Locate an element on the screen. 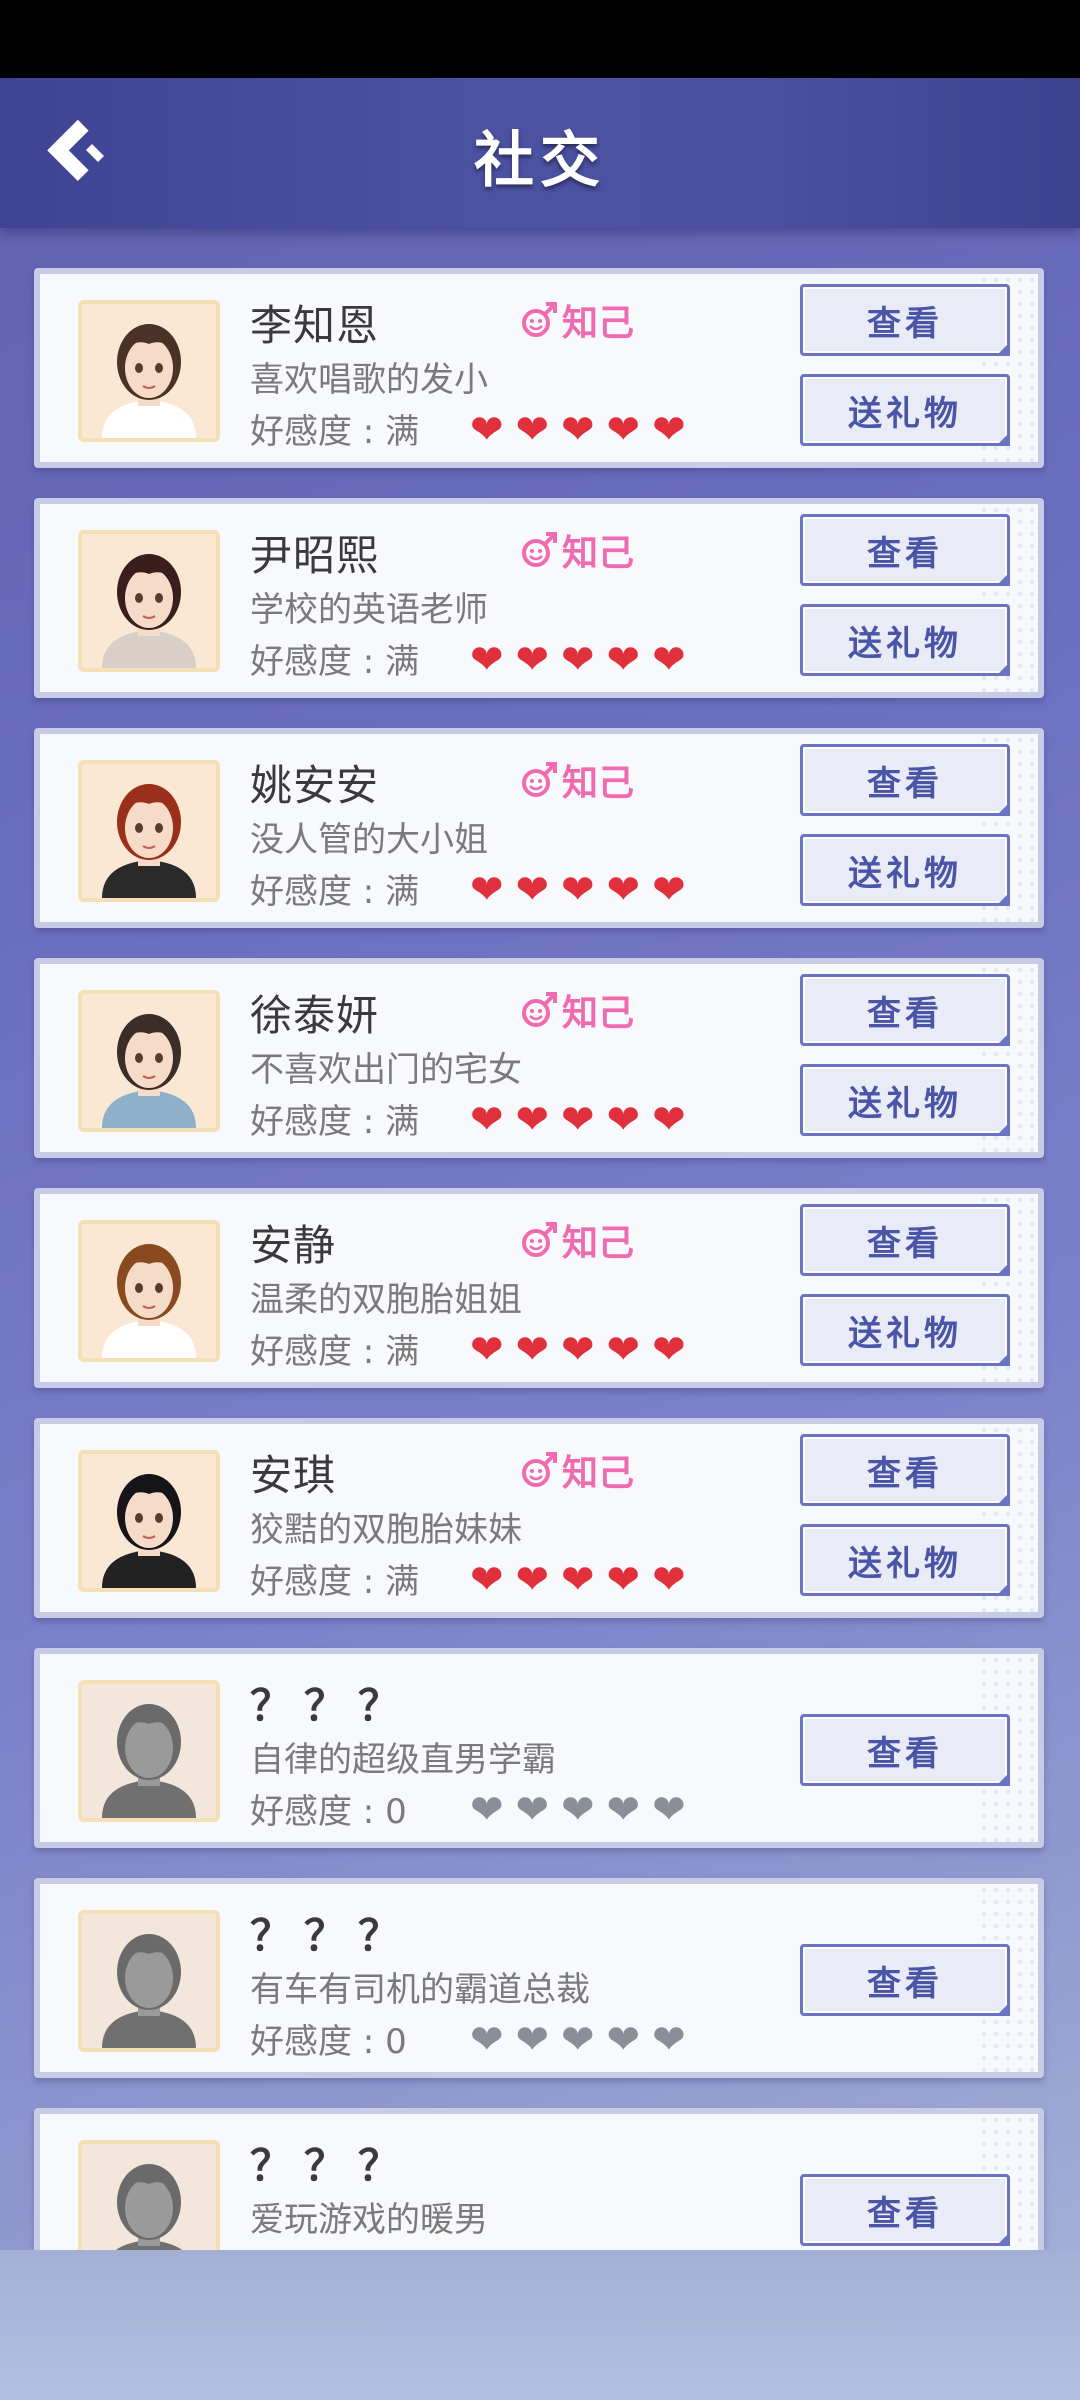  character-card: ？？？ 自律的超级直男学霸 好感度 : 0 ❤ ❤ ❤ ❤ ❤ 查看 is located at coordinates (539, 1748).